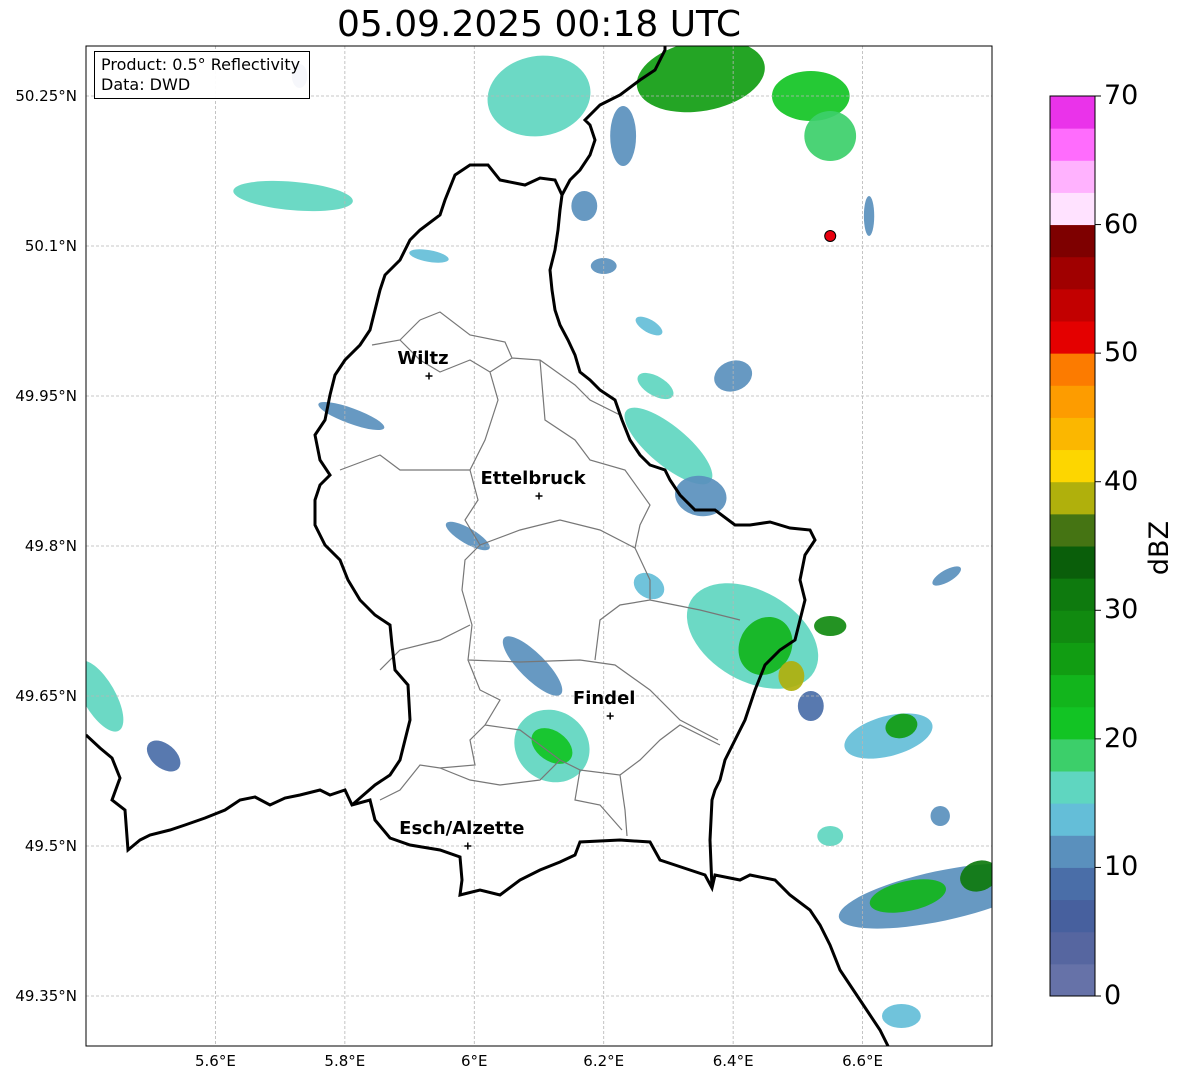 This screenshot has height=1081, width=1184. What do you see at coordinates (46, 696) in the screenshot?
I see `latitude-tick-label: 49.65°N` at bounding box center [46, 696].